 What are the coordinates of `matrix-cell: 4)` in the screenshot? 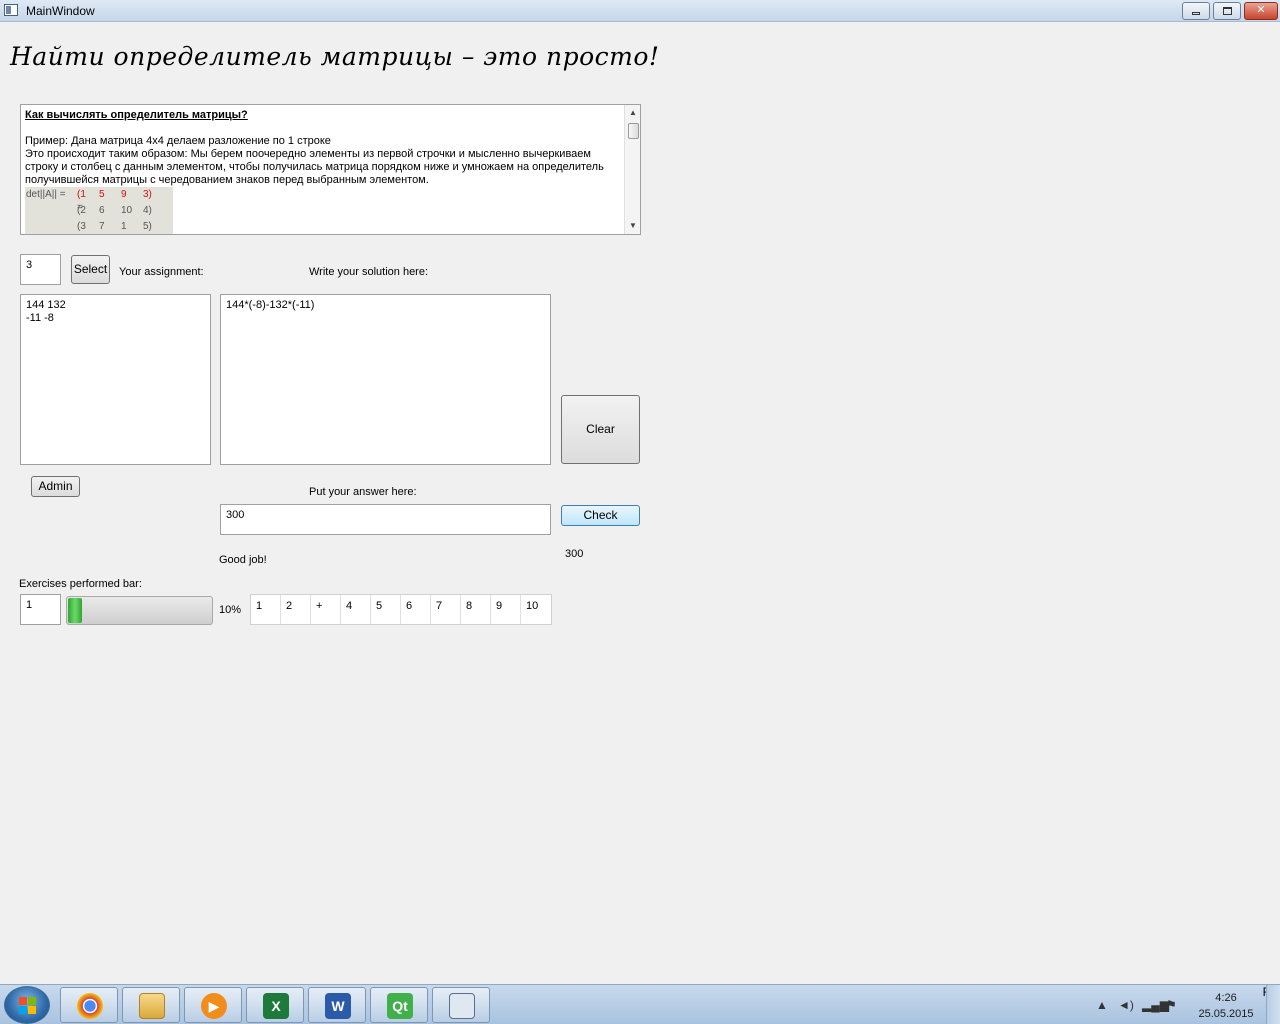 It's located at (147, 210).